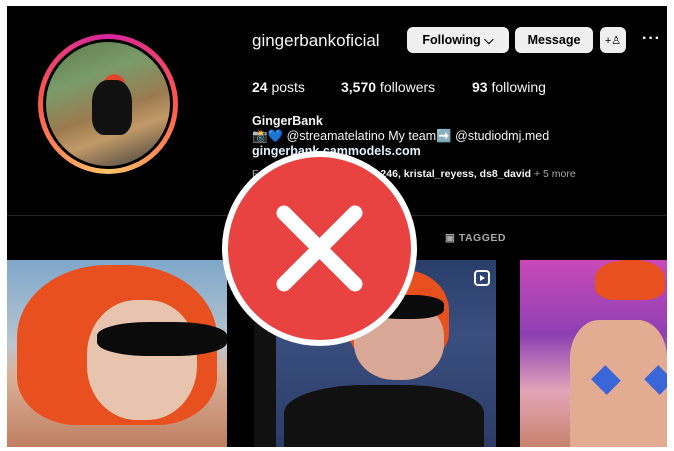  Describe the element at coordinates (553, 174) in the screenshot. I see `followed-by-more: + 5 more` at that location.